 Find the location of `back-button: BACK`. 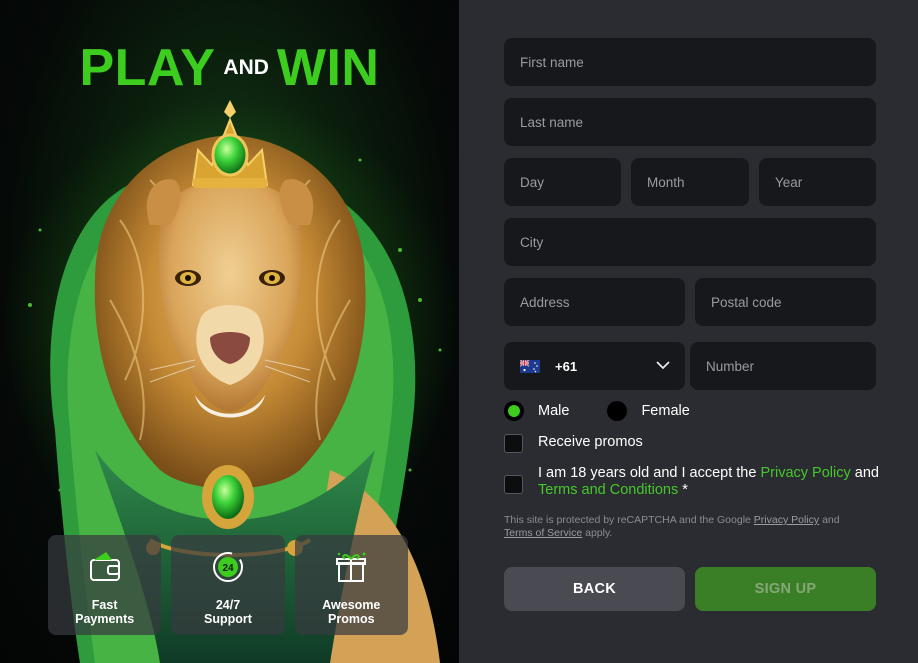

back-button: BACK is located at coordinates (594, 589).